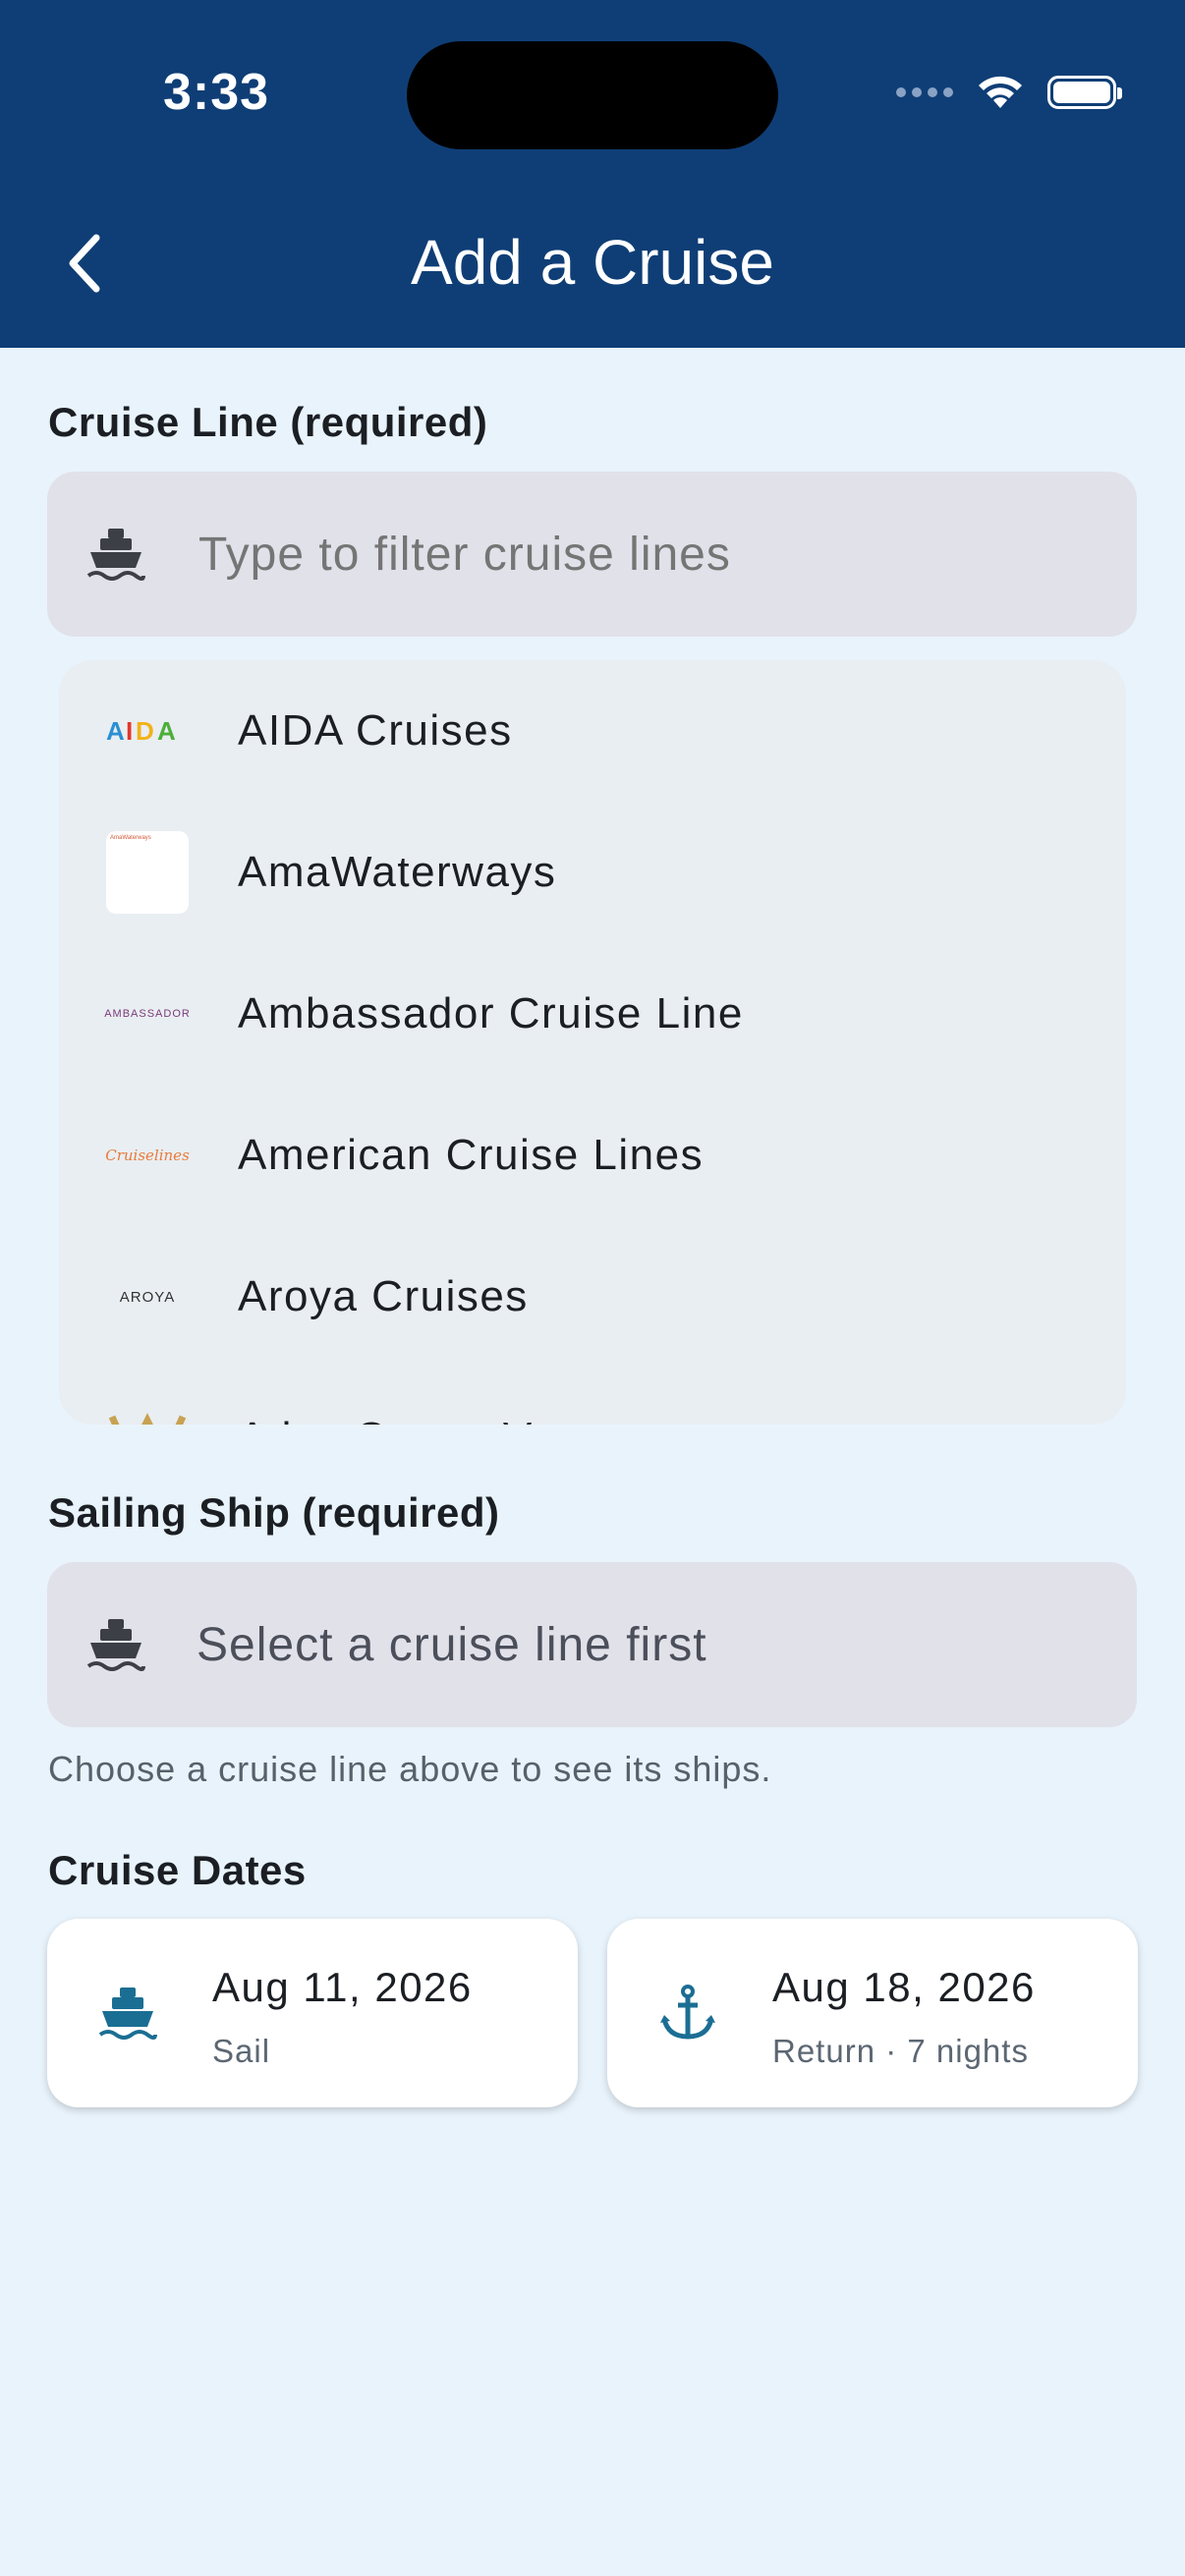 The width and height of the screenshot is (1185, 2576). Describe the element at coordinates (592, 95) in the screenshot. I see `dynamic-island` at that location.